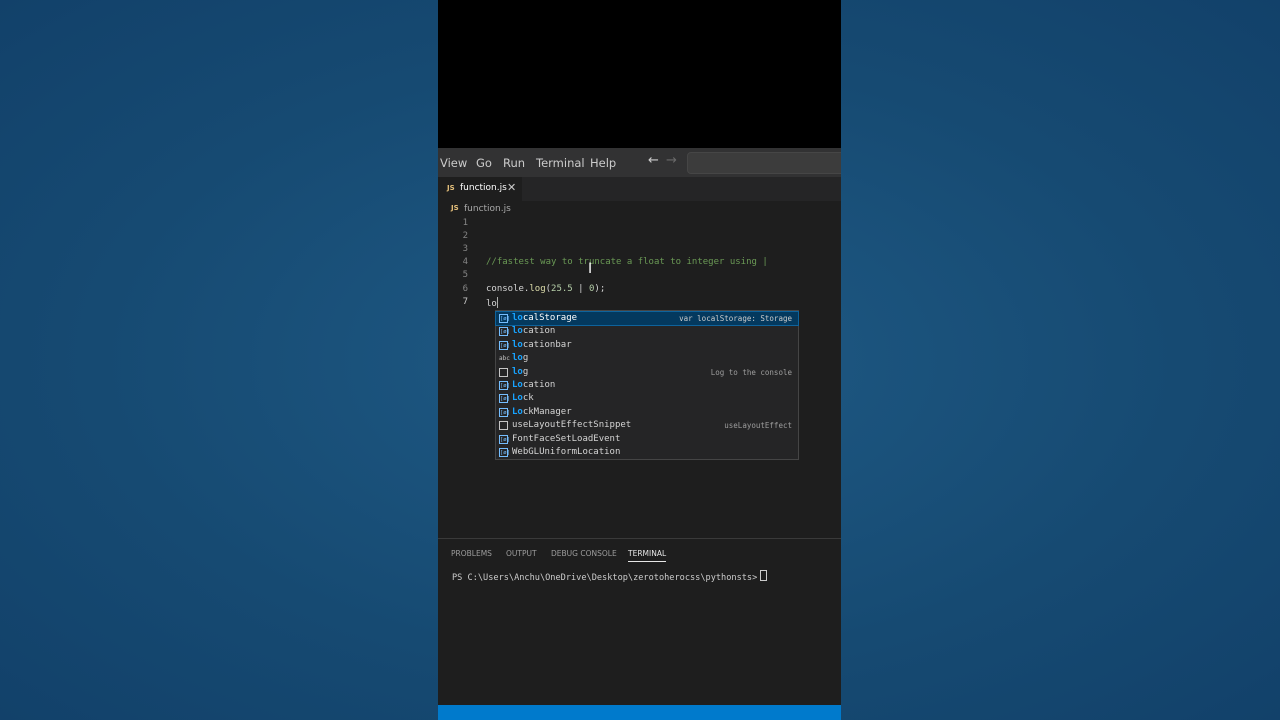 This screenshot has height=720, width=1280. What do you see at coordinates (653, 160) in the screenshot?
I see `arrow-left-icon: ←` at bounding box center [653, 160].